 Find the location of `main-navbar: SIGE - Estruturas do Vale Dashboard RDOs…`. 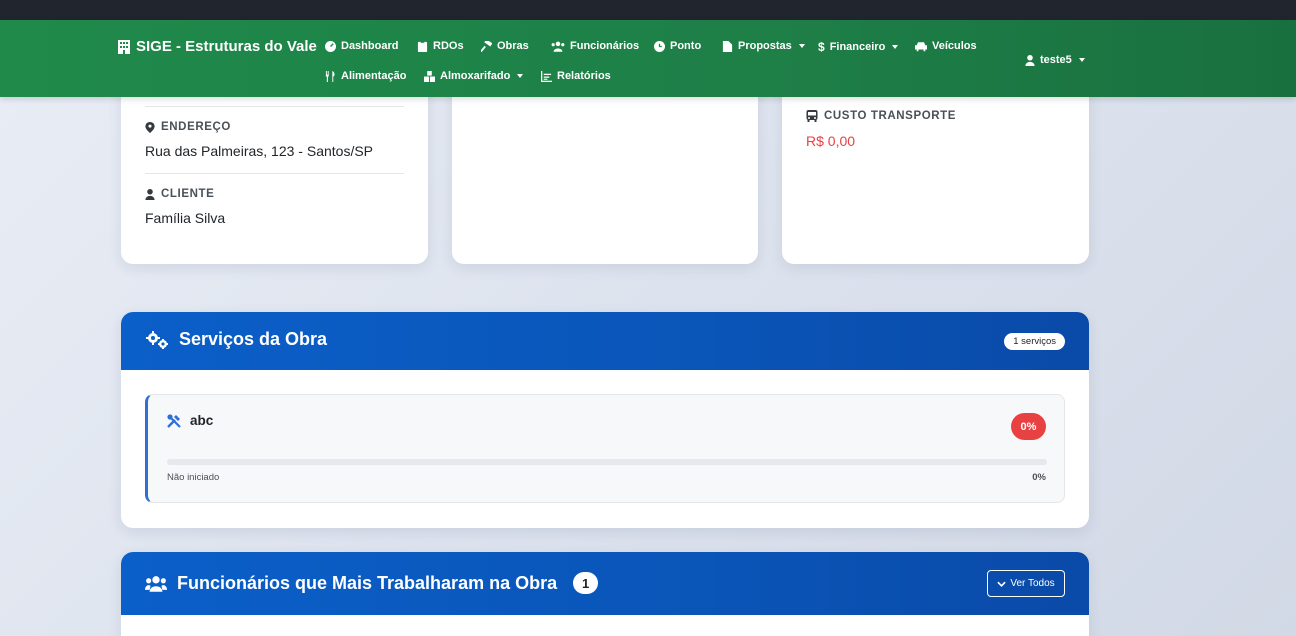

main-navbar: SIGE - Estruturas do Vale Dashboard RDOs… is located at coordinates (648, 58).